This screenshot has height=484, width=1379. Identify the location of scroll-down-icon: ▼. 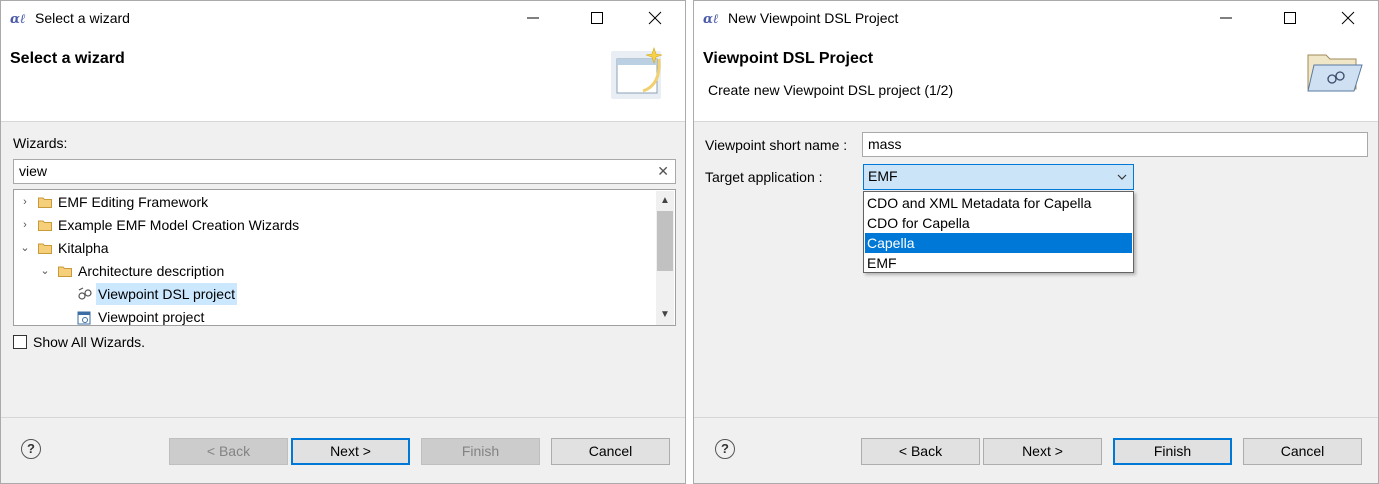
(665, 314).